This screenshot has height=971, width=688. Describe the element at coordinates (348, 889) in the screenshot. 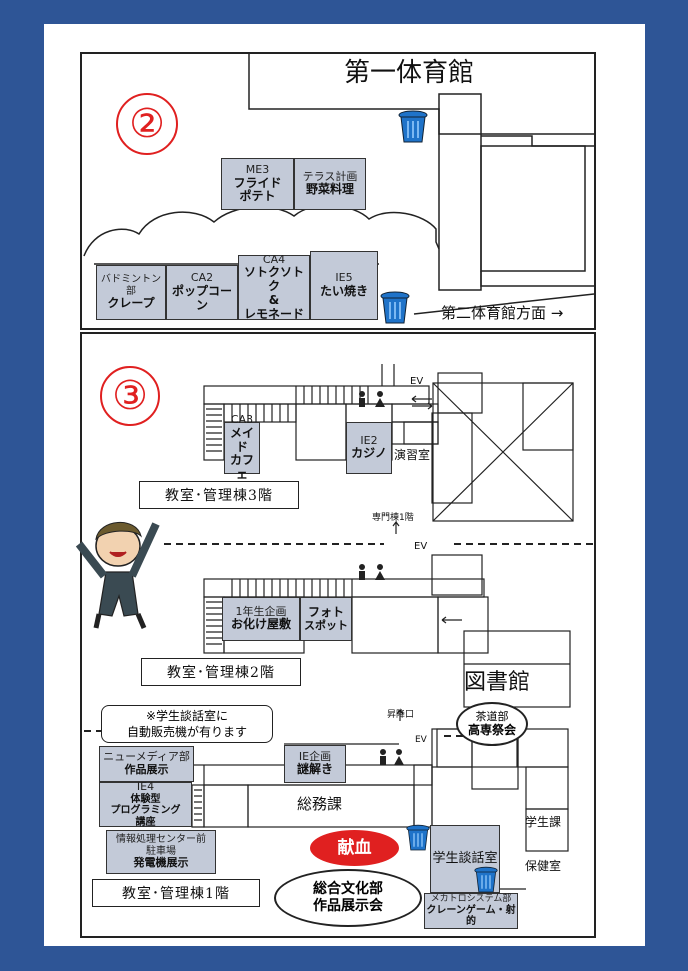

I see `bubble-line: 総合文化部` at that location.